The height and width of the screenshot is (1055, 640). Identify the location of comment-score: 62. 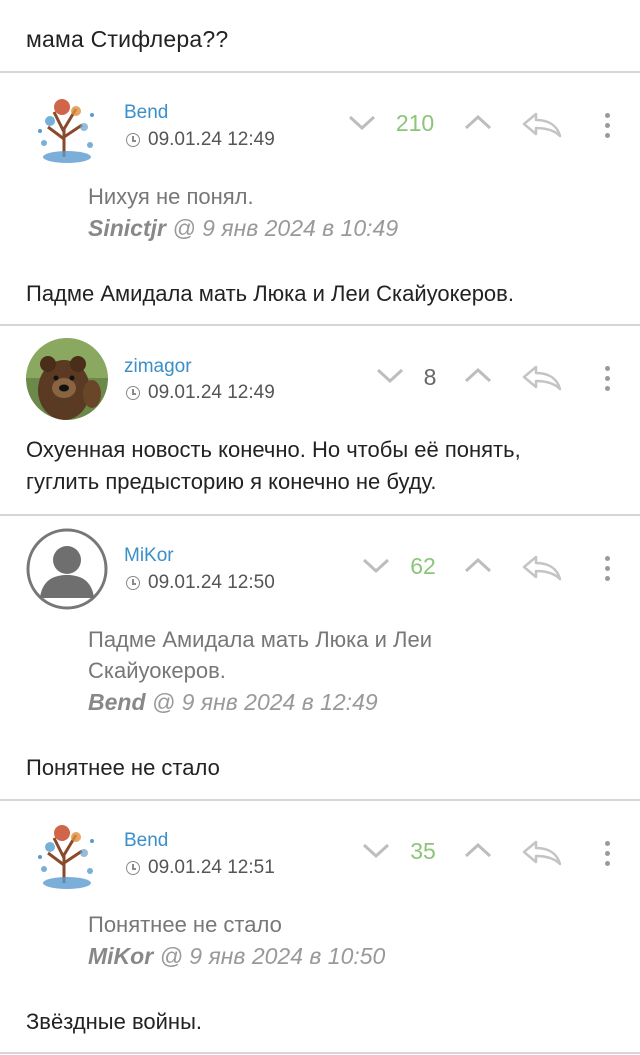
(423, 566).